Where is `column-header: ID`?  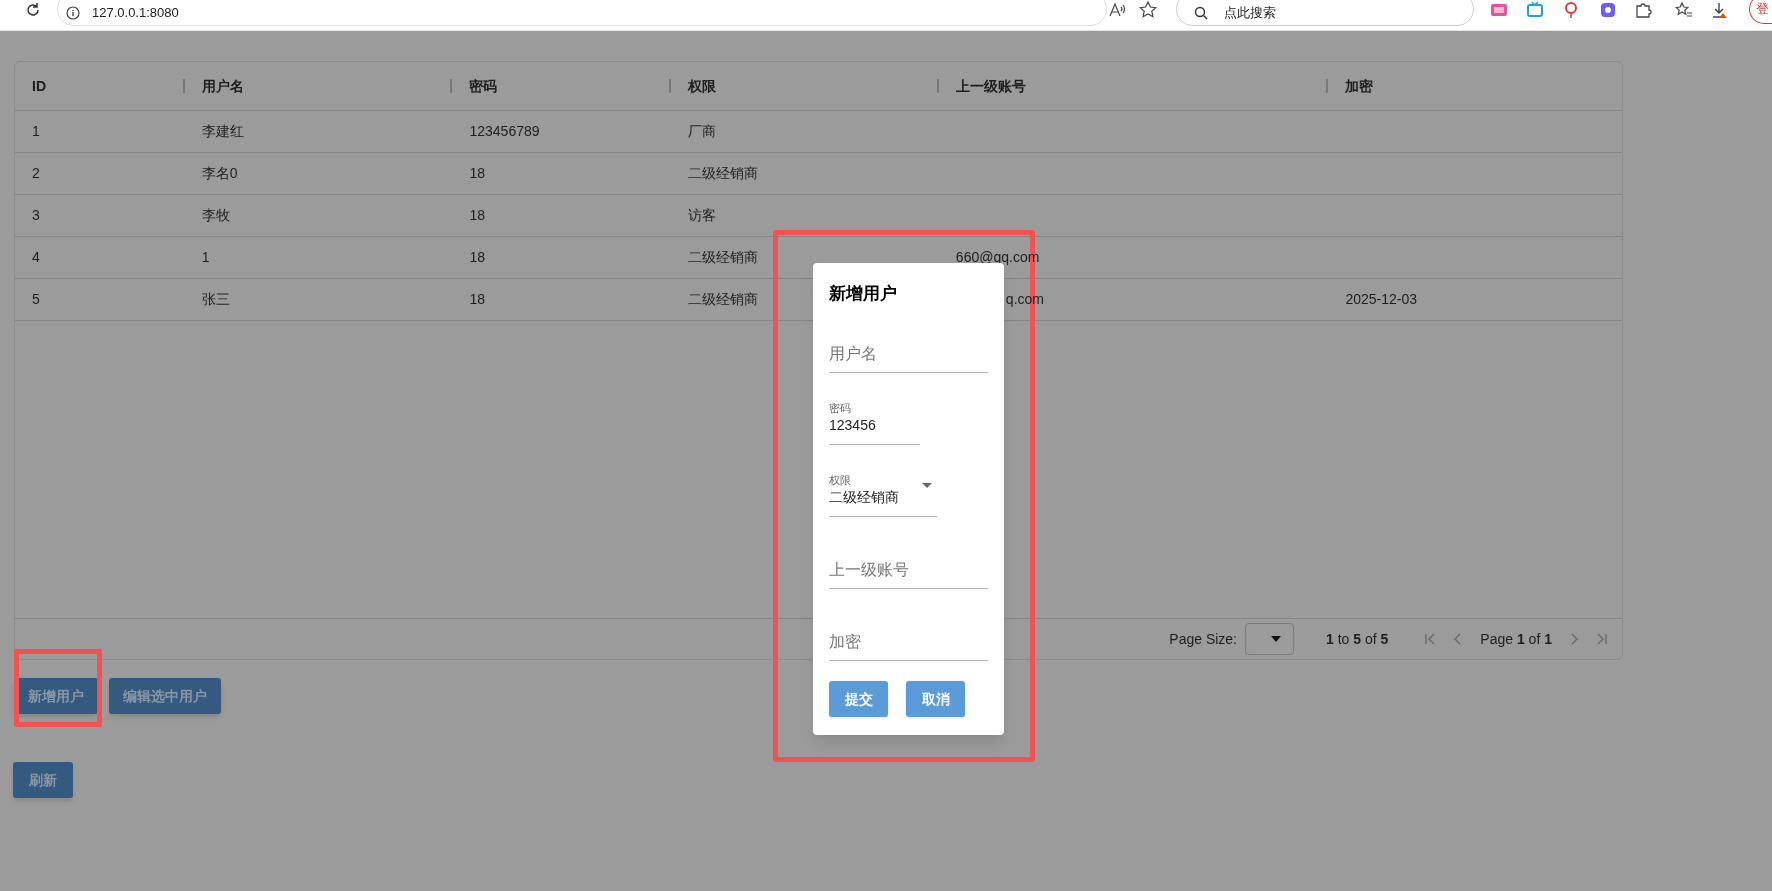
column-header: ID is located at coordinates (30, 86).